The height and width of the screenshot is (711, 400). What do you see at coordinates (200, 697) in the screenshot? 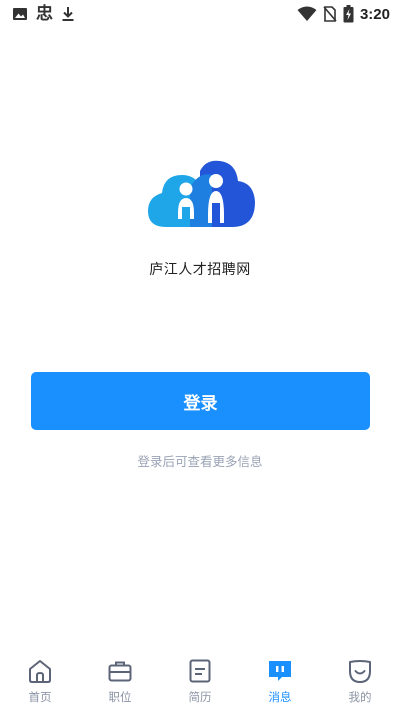
I see `nav-label-resume: 简历` at bounding box center [200, 697].